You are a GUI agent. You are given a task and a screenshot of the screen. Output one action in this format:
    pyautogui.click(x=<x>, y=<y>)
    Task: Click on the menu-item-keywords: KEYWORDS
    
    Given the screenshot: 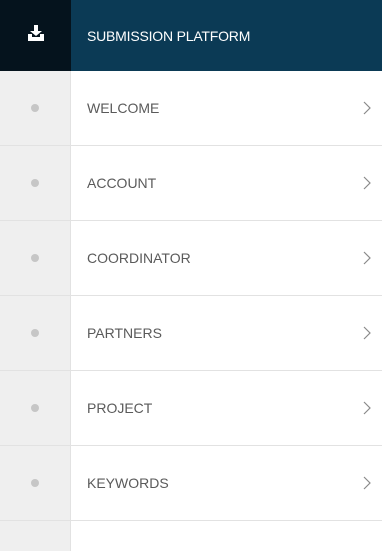 What is the action you would take?
    pyautogui.click(x=191, y=483)
    